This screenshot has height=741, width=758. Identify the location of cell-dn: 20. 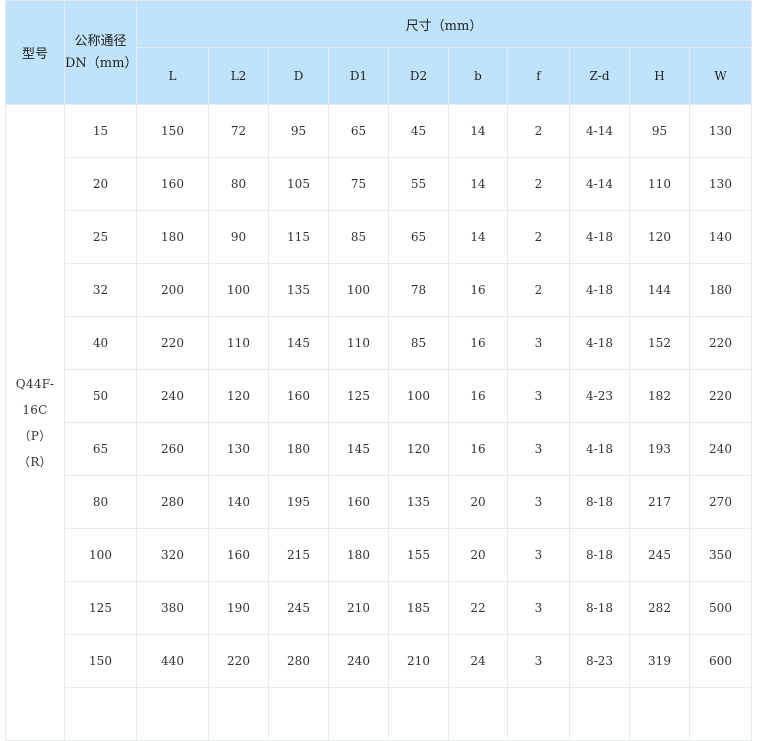
(100, 184).